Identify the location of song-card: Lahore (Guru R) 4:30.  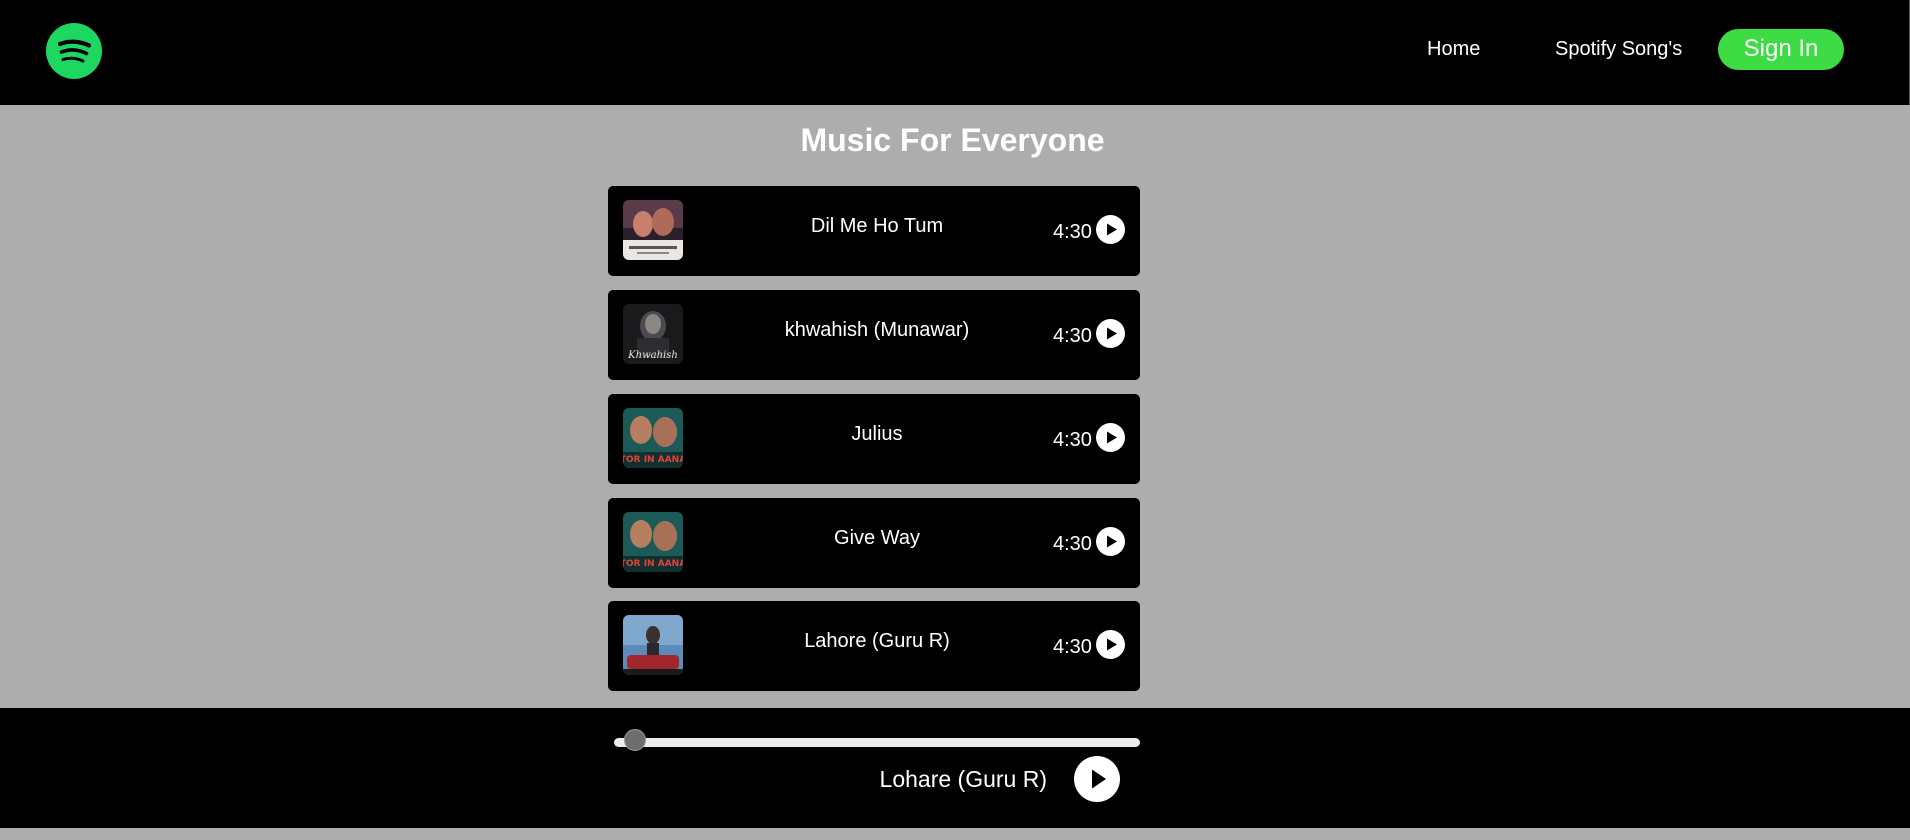
(874, 646).